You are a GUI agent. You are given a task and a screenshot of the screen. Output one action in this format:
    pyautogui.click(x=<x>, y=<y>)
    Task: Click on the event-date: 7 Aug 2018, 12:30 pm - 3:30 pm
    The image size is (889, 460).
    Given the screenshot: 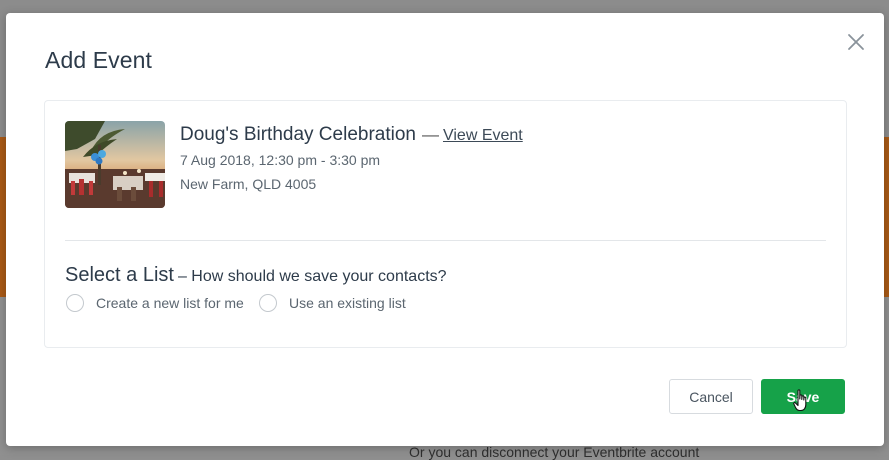 What is the action you would take?
    pyautogui.click(x=280, y=160)
    